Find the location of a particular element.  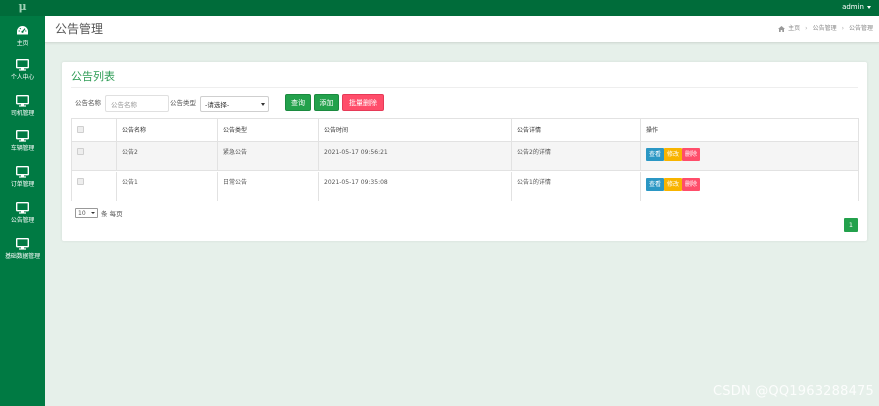

page-size-select: 10 is located at coordinates (86, 213).